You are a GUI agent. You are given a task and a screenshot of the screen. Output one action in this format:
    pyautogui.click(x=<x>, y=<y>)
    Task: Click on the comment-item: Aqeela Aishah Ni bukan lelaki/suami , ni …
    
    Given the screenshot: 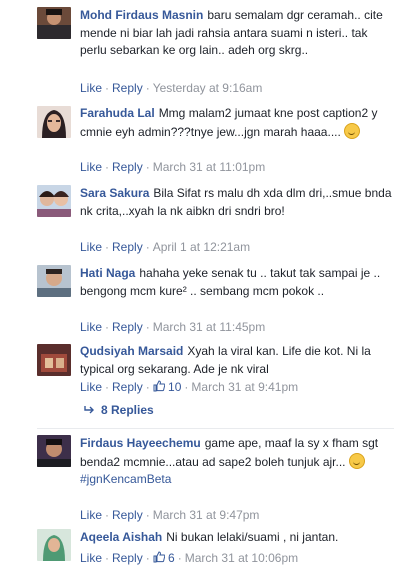 What is the action you would take?
    pyautogui.click(x=201, y=549)
    